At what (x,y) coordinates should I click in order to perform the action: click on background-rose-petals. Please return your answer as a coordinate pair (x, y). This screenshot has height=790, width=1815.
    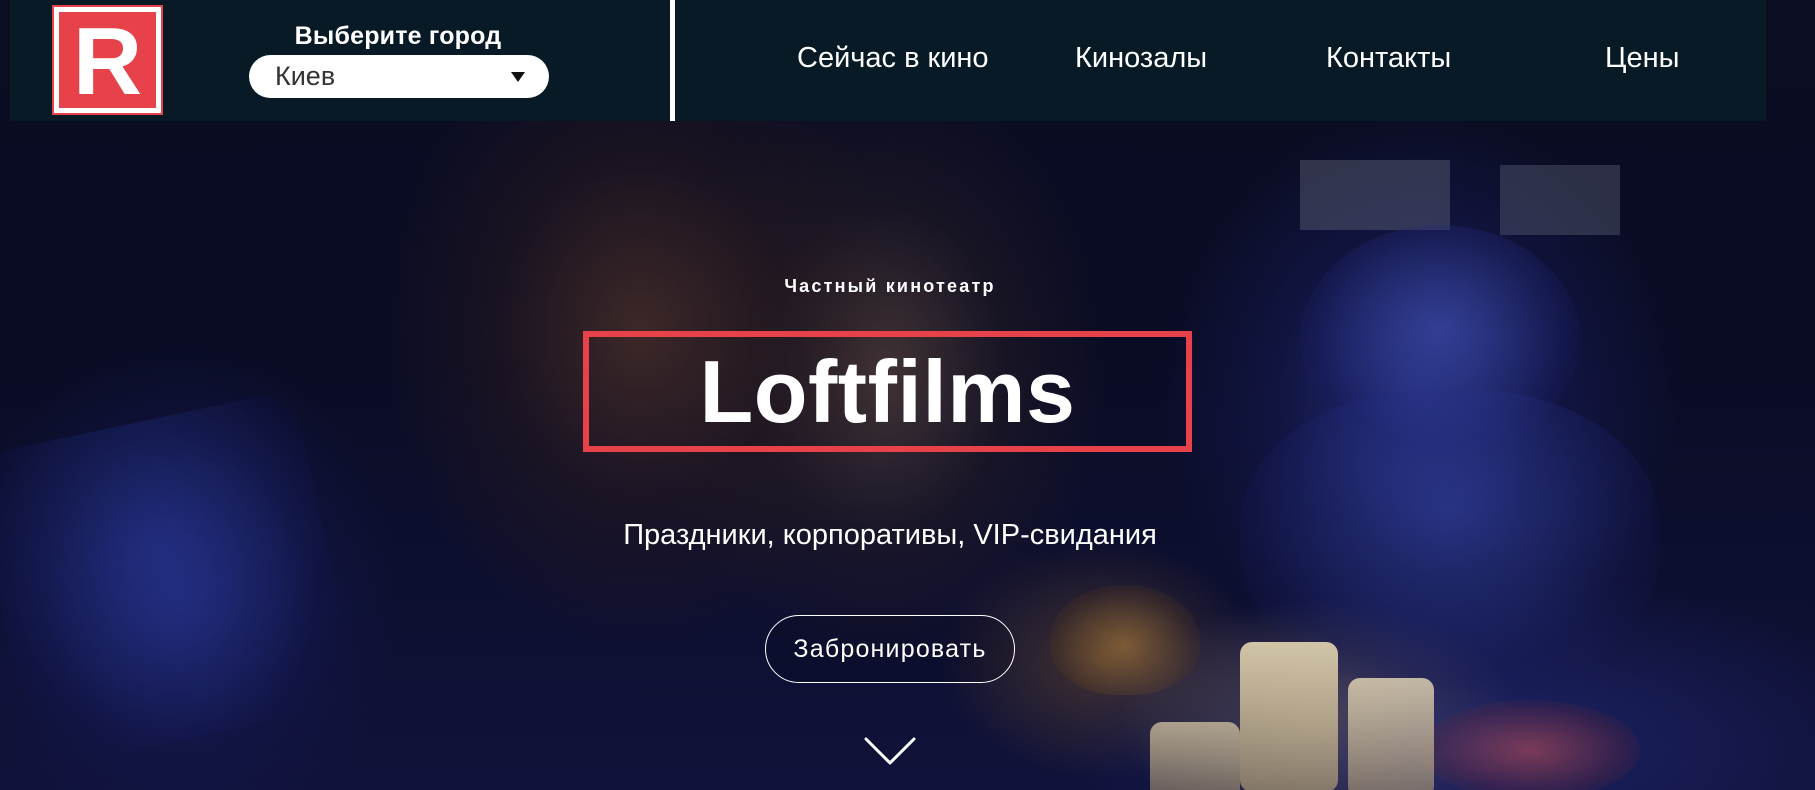
    Looking at the image, I should click on (1530, 745).